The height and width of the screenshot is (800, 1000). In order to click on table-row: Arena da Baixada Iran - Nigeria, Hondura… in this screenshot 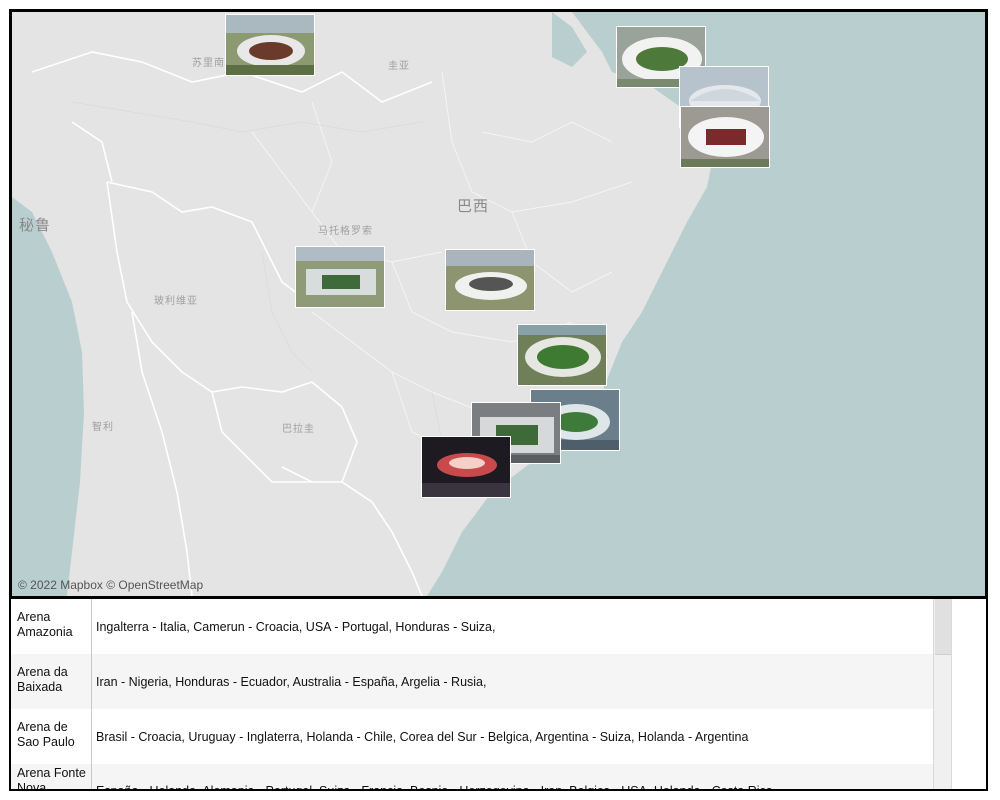, I will do `click(472, 681)`.